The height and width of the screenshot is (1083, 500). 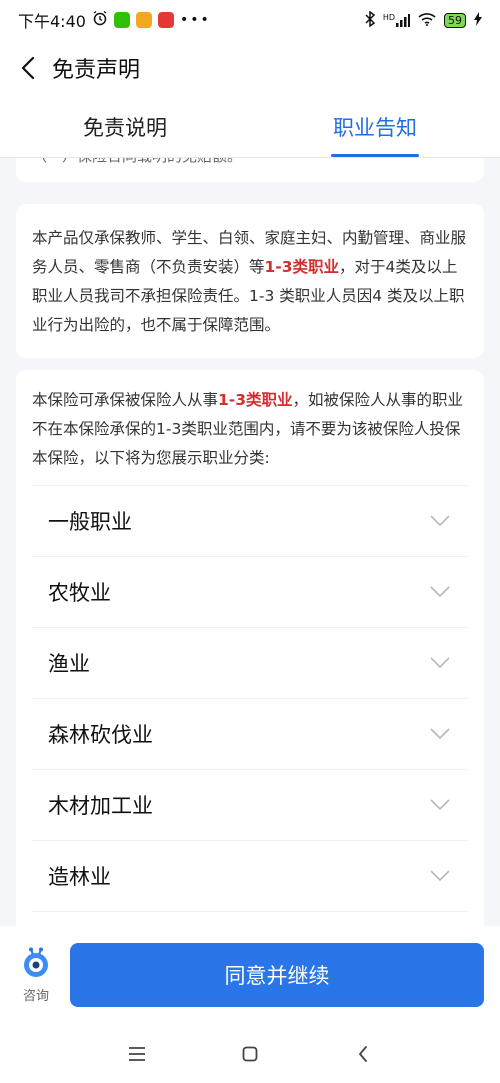 I want to click on wechat-icon, so click(x=121, y=20).